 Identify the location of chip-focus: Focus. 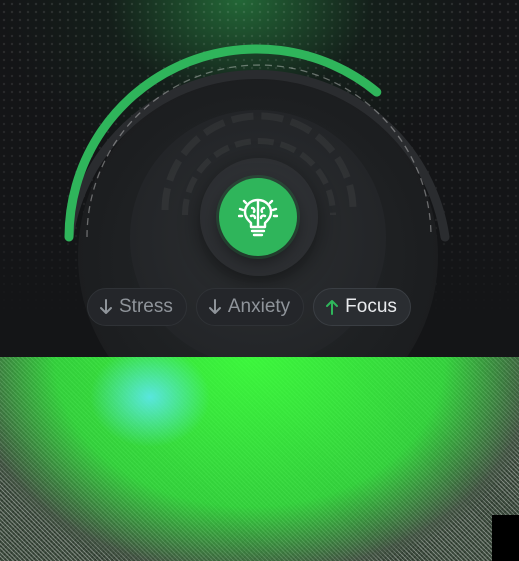
(362, 307).